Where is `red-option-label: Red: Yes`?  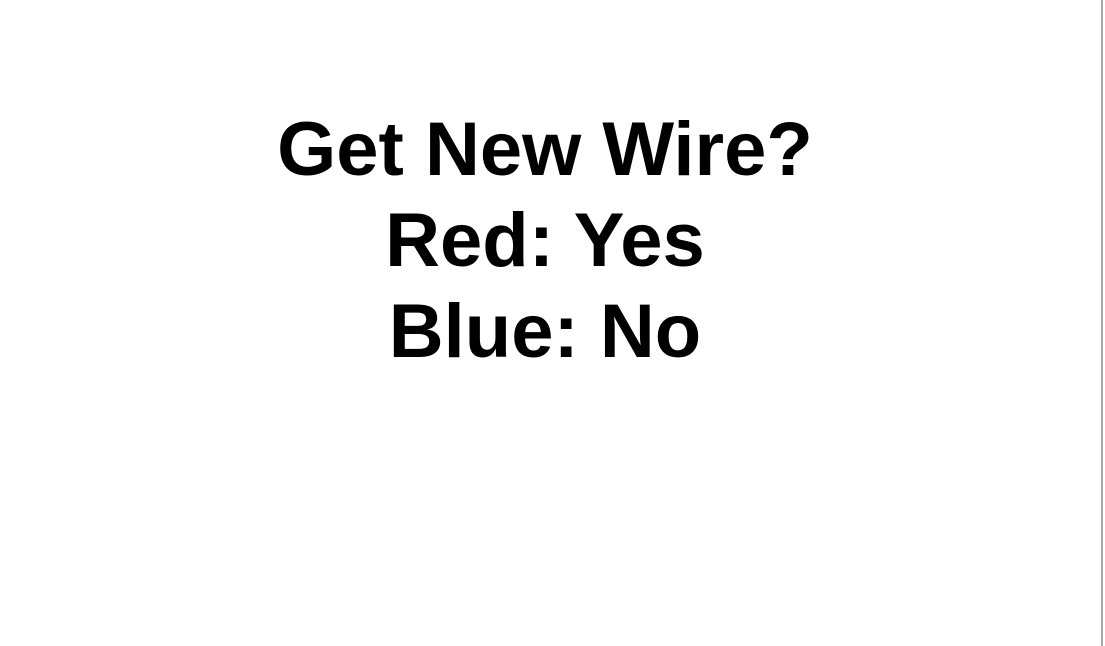
red-option-label: Red: Yes is located at coordinates (545, 240).